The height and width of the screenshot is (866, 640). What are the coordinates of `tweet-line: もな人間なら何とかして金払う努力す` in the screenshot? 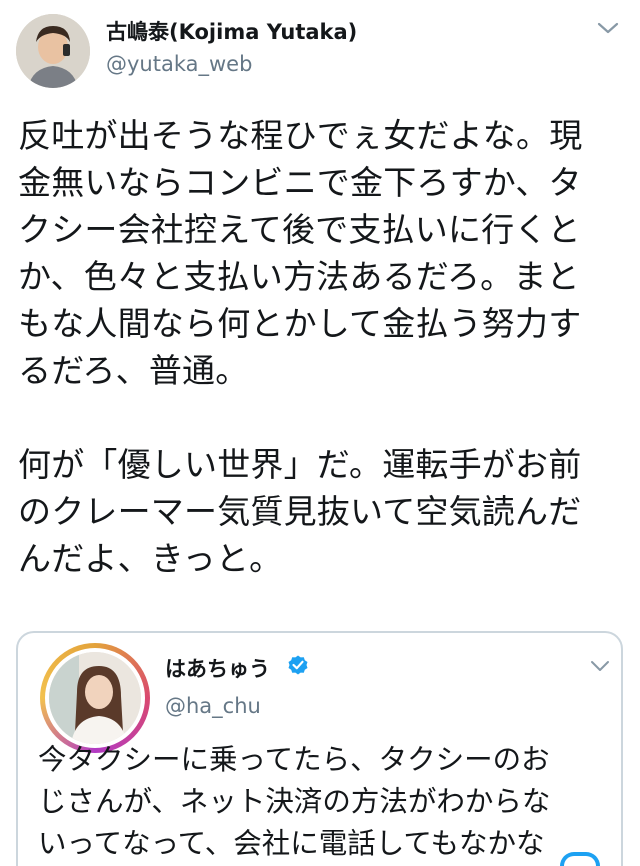 It's located at (300, 323).